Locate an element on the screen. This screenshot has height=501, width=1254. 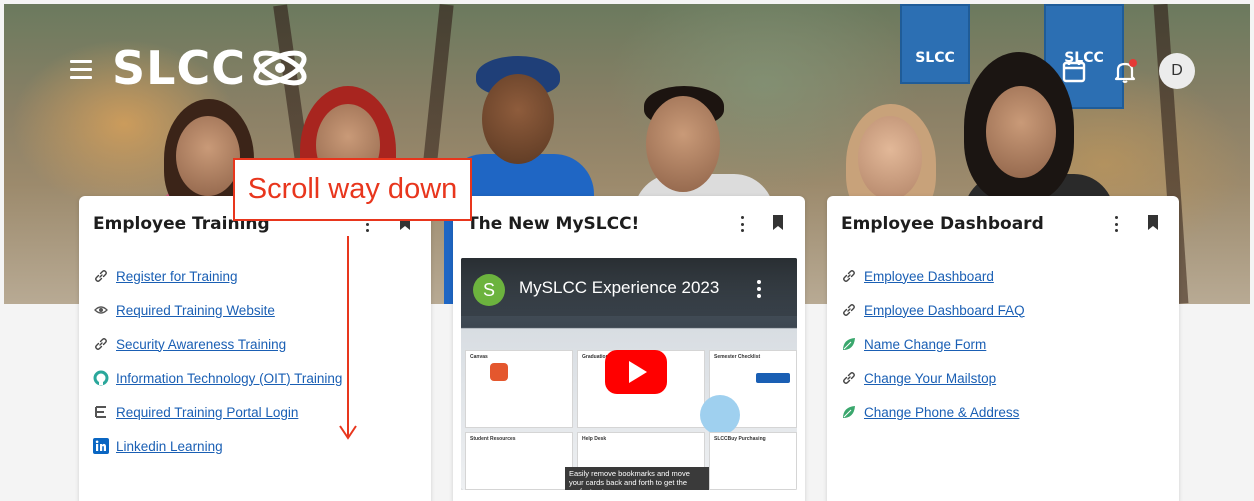
calendar-icon is located at coordinates (1074, 71).